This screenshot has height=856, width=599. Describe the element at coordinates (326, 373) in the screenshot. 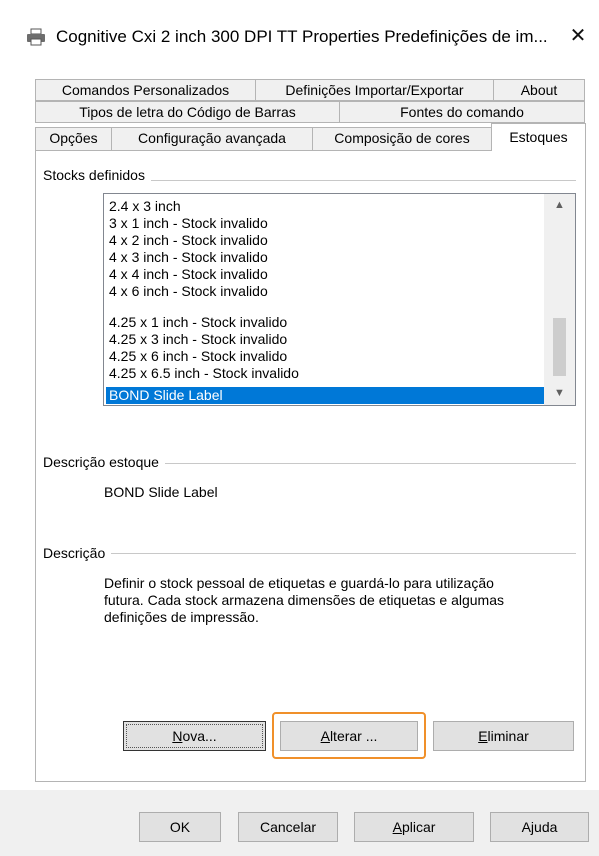

I see `stock-item: 4.25 x 6.5 inch - Stock invalido` at that location.